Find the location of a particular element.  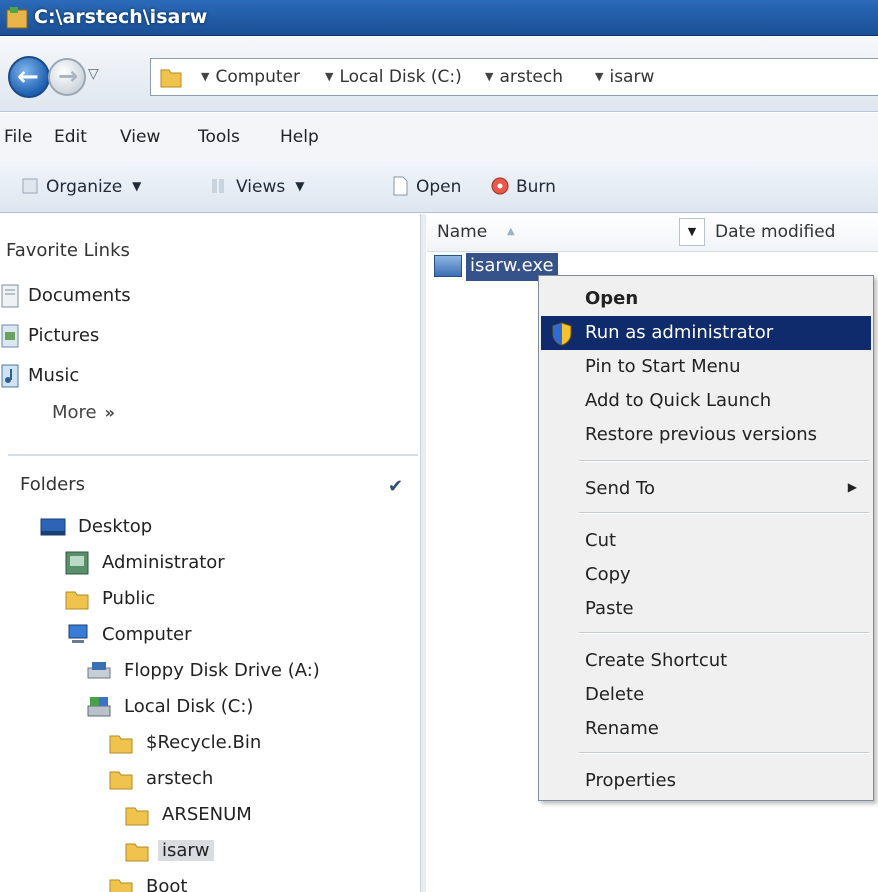

menu-help: Help is located at coordinates (299, 137).